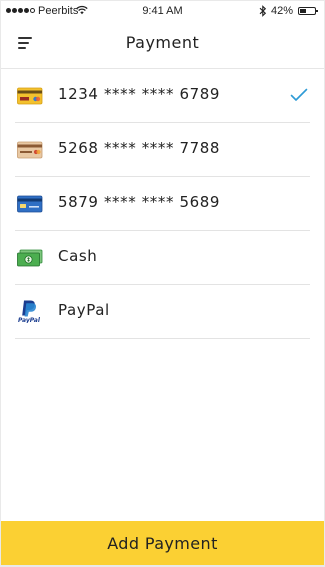  What do you see at coordinates (139, 148) in the screenshot?
I see `payment-method-label: 5268 **** **** 7788` at bounding box center [139, 148].